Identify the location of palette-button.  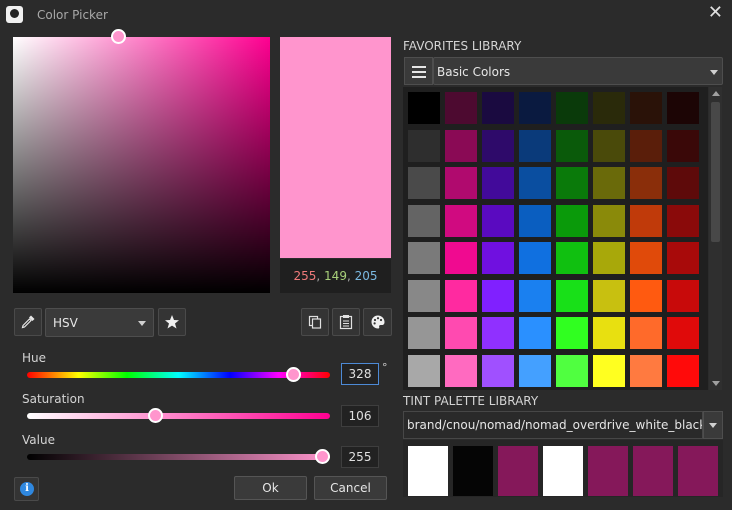
(377, 322).